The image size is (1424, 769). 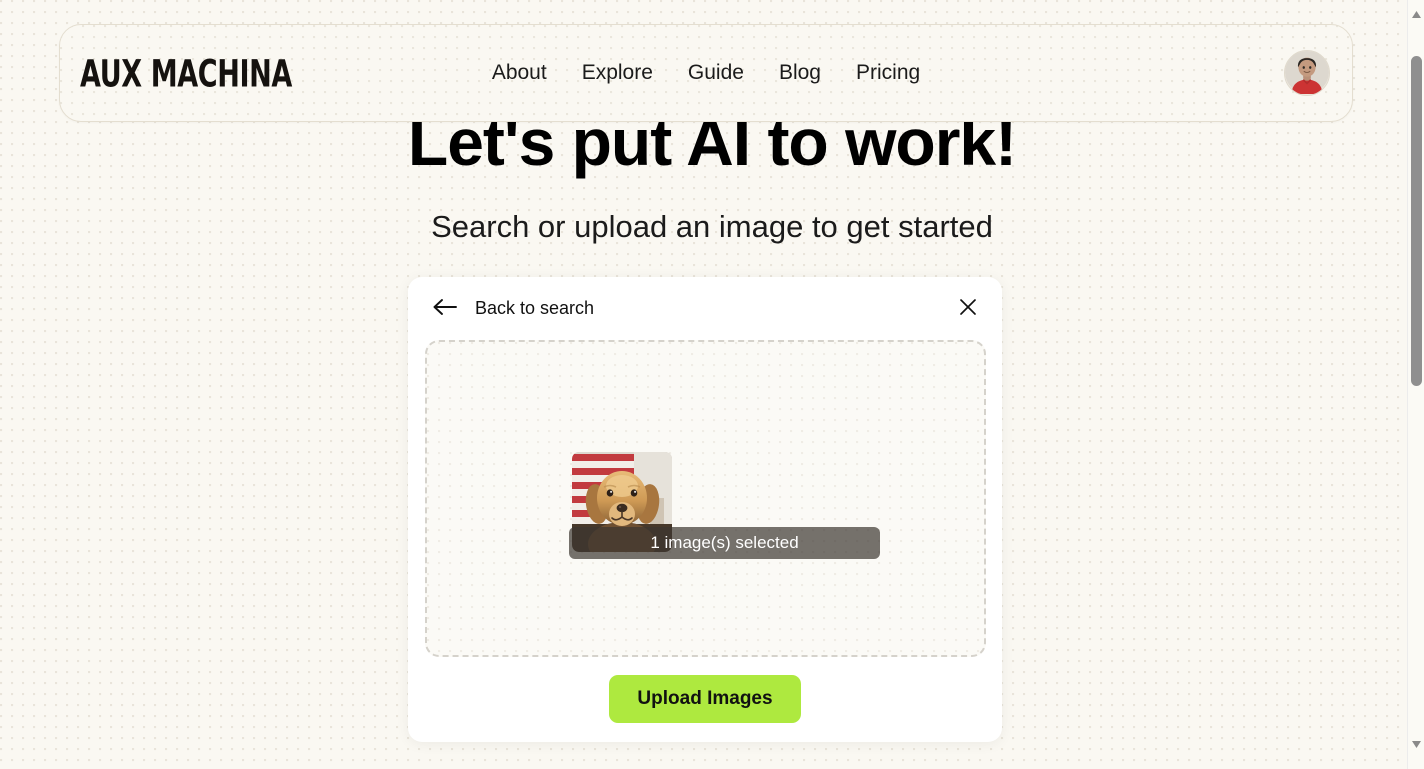 I want to click on modal-header: Back to search, so click(x=705, y=308).